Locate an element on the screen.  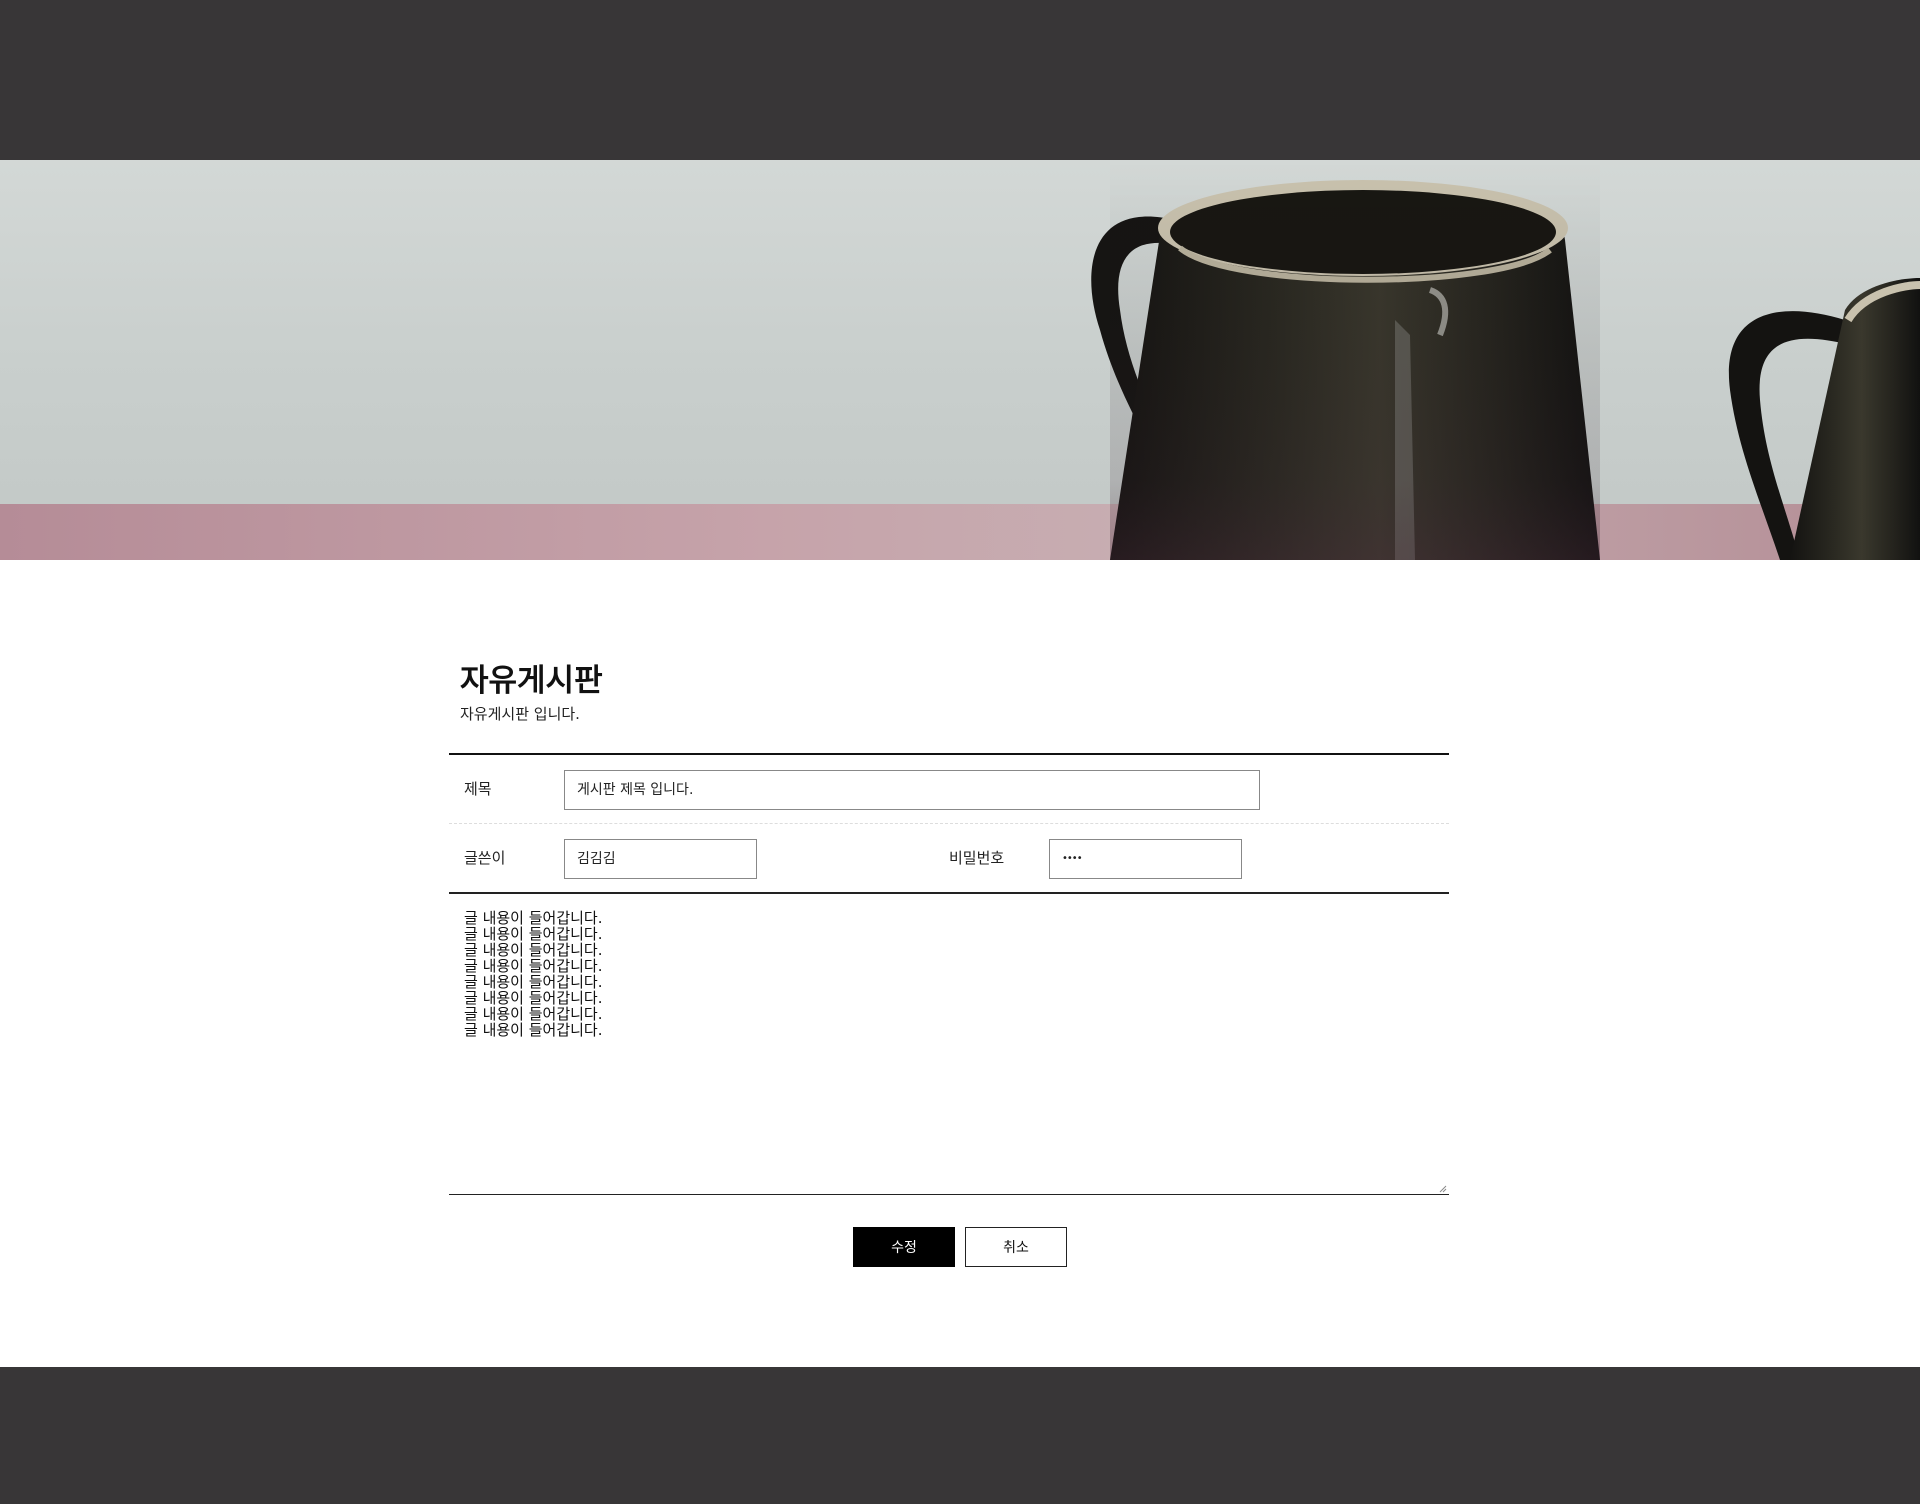
footer-bar is located at coordinates (960, 1435).